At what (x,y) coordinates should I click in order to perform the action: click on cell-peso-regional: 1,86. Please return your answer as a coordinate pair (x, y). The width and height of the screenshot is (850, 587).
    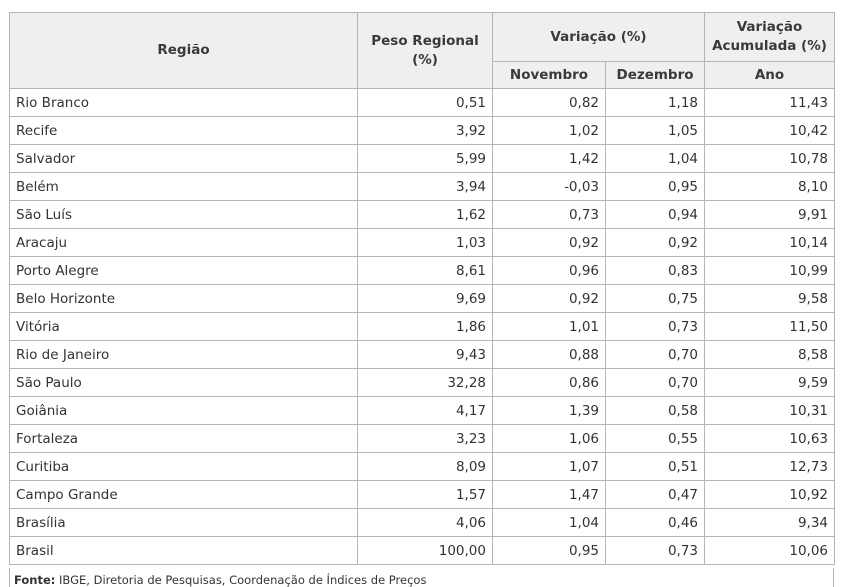
    Looking at the image, I should click on (425, 326).